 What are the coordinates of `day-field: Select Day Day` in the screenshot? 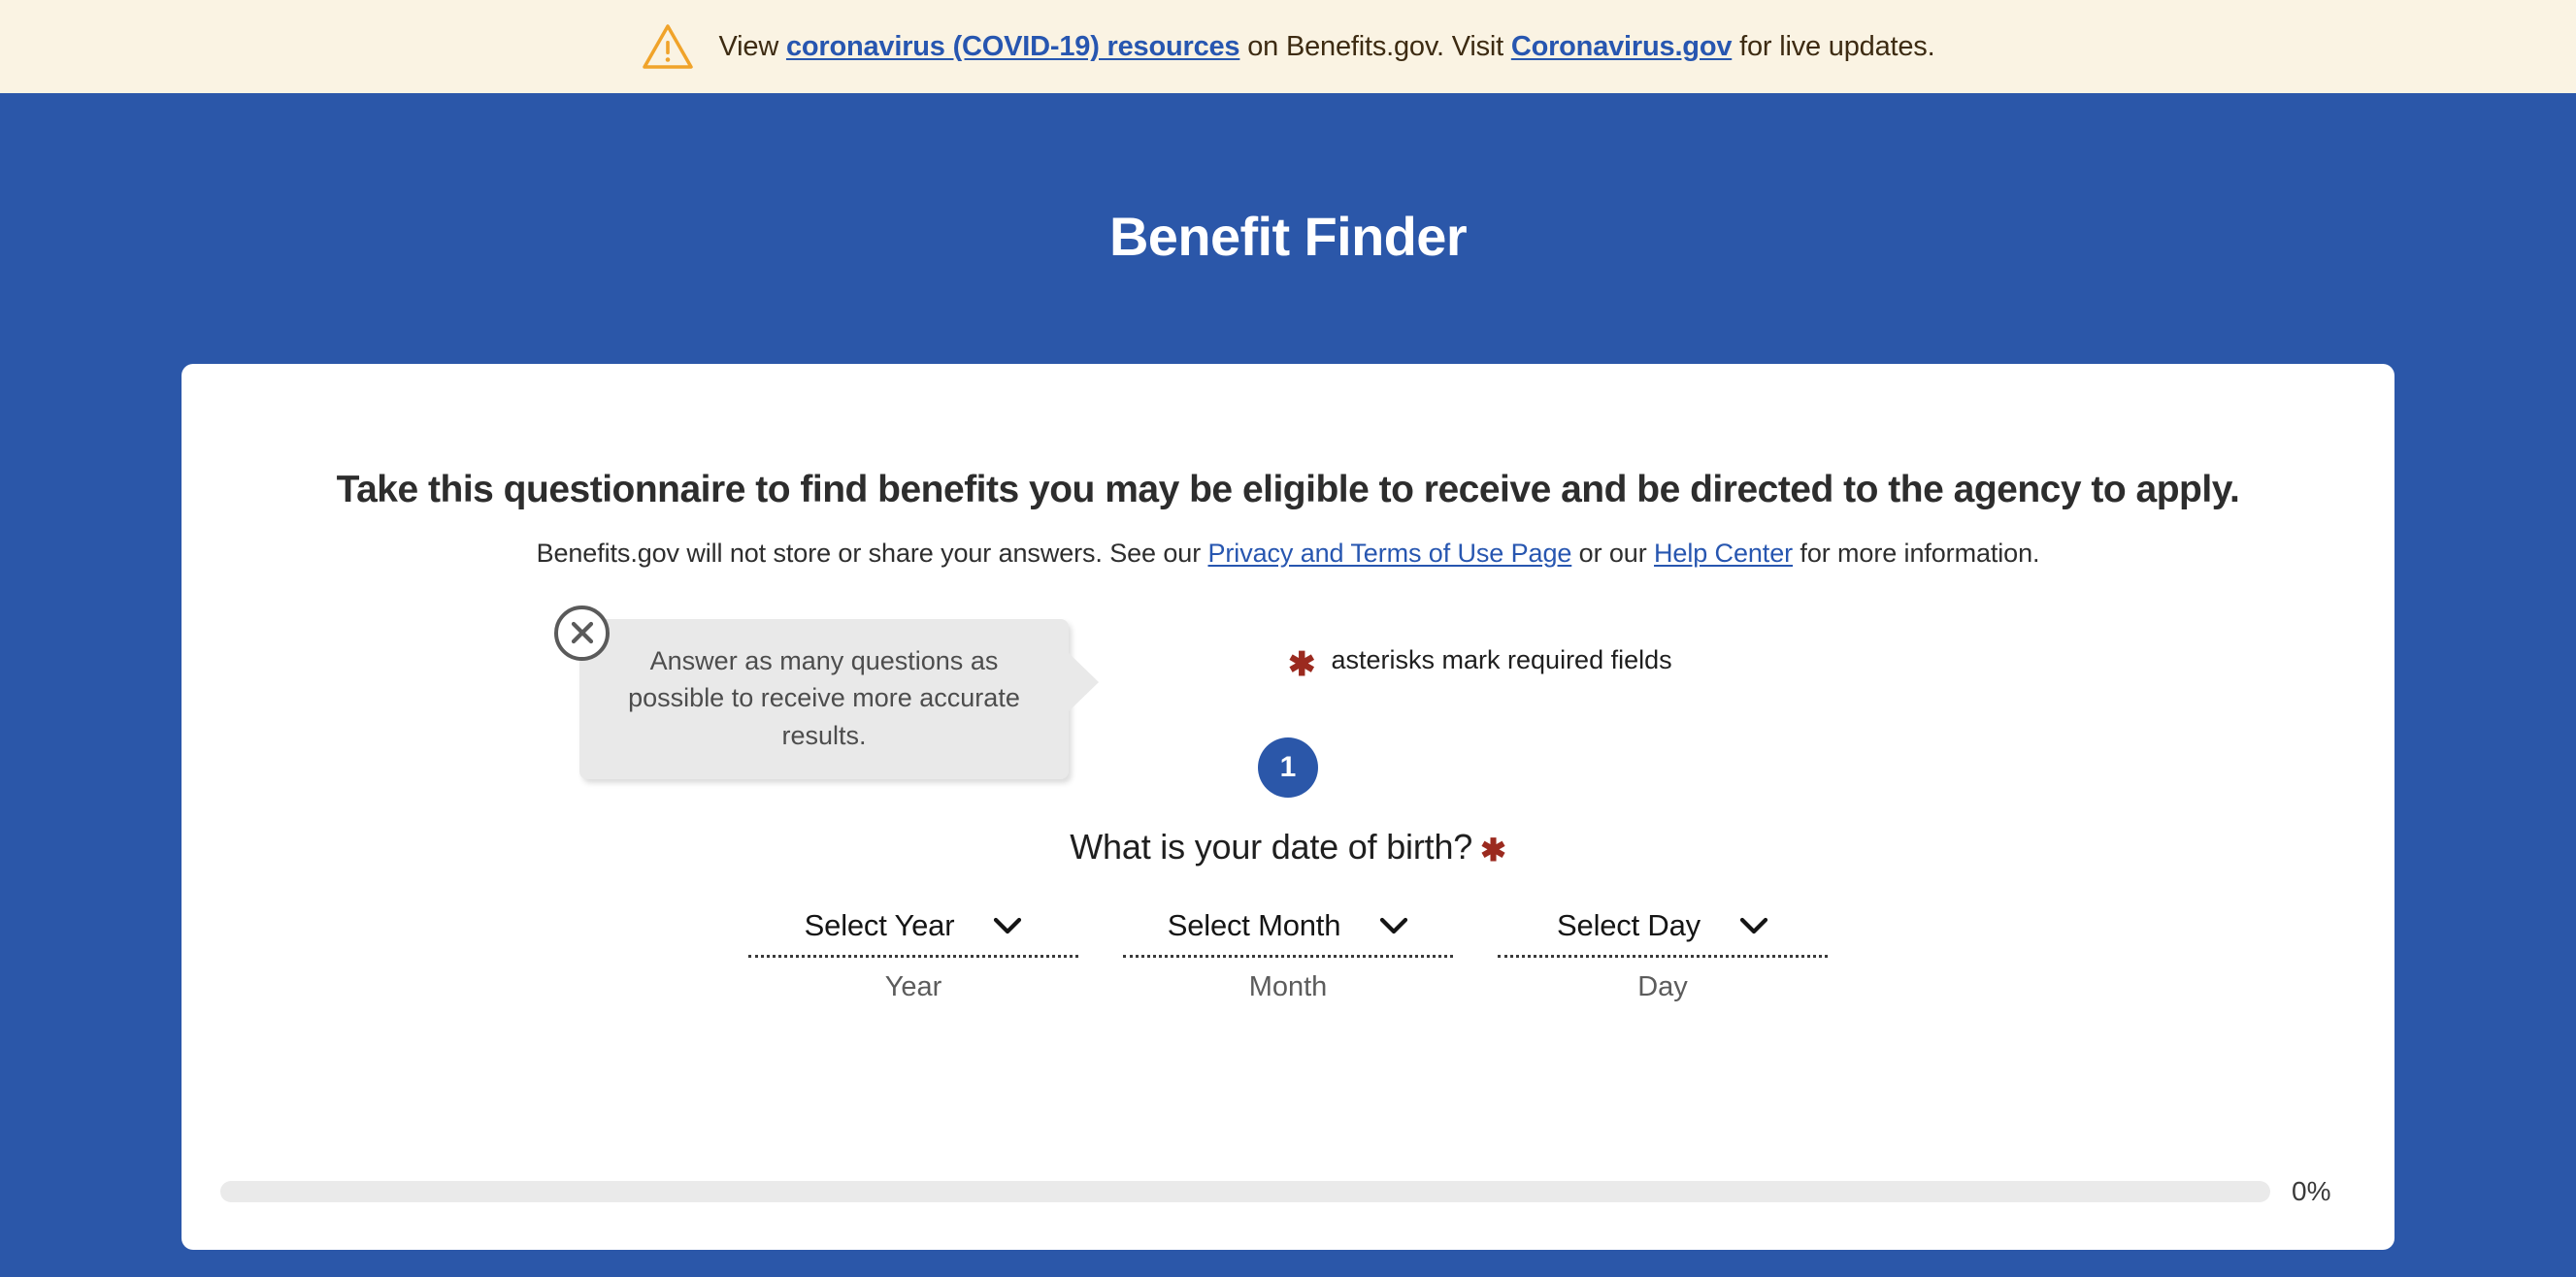 It's located at (1663, 953).